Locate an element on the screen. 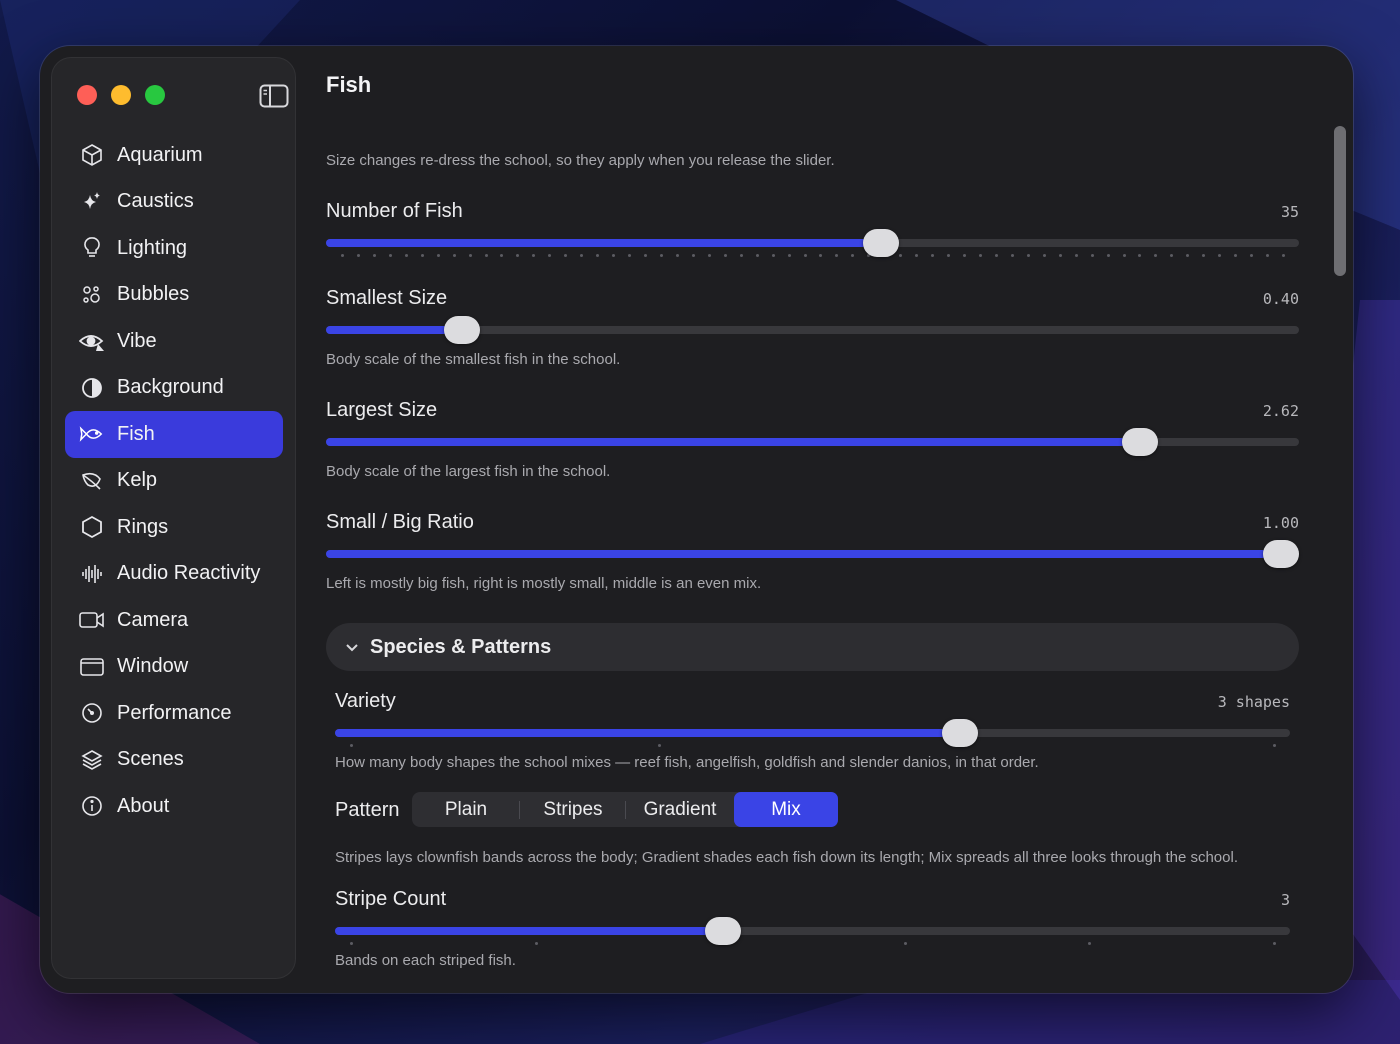  number-of-fish-label: Number of Fish is located at coordinates (394, 211).